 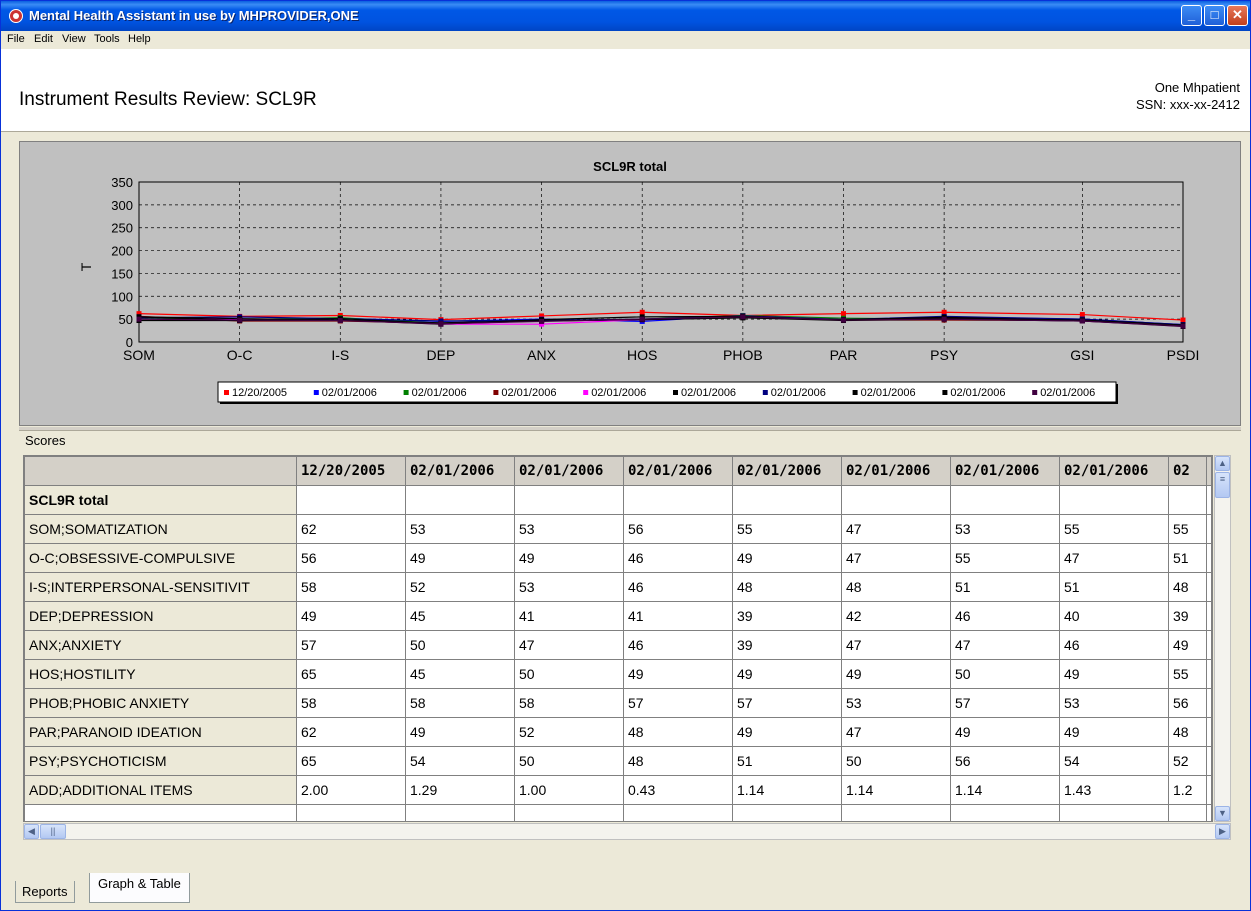 I want to click on score-cell: 42, so click(x=896, y=616).